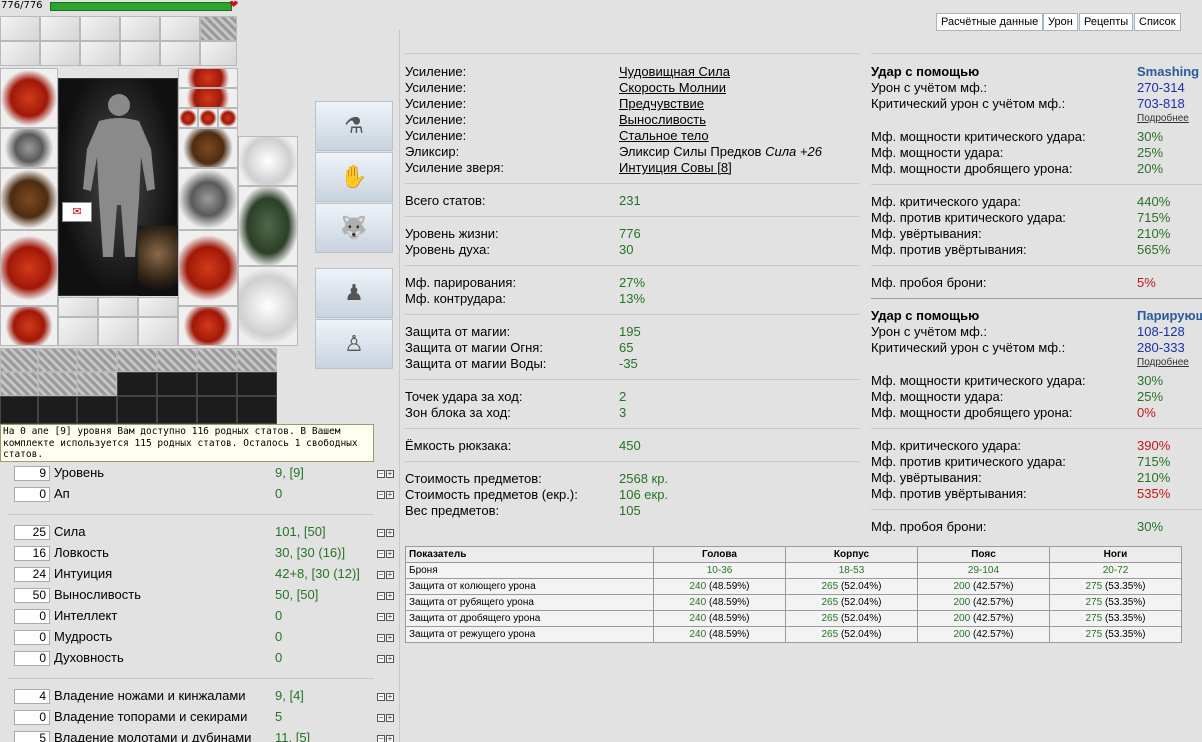 The width and height of the screenshot is (1202, 742). Describe the element at coordinates (354, 126) in the screenshot. I see `potion-icon: ⚗` at that location.